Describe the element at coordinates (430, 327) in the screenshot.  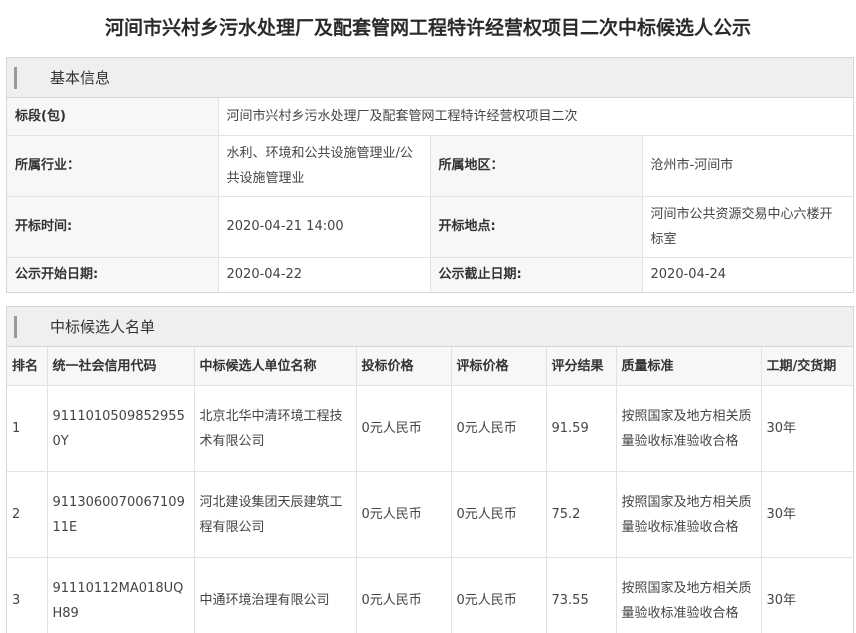
I see `candidates-header: 中标候选人名单` at that location.